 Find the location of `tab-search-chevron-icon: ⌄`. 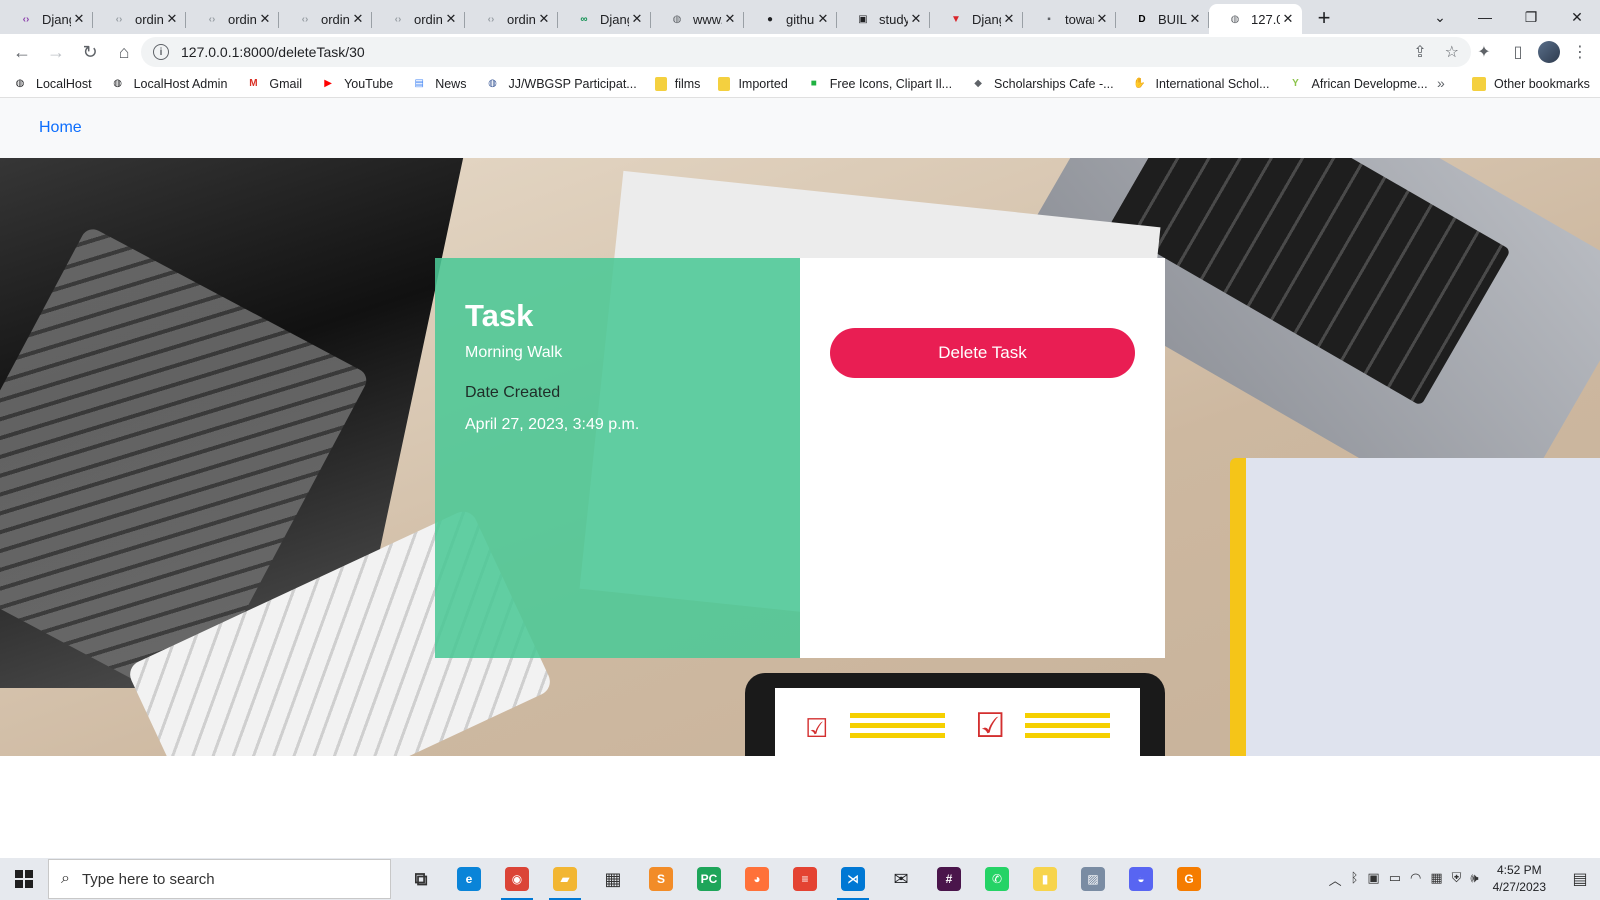

tab-search-chevron-icon: ⌄ is located at coordinates (1440, 17).